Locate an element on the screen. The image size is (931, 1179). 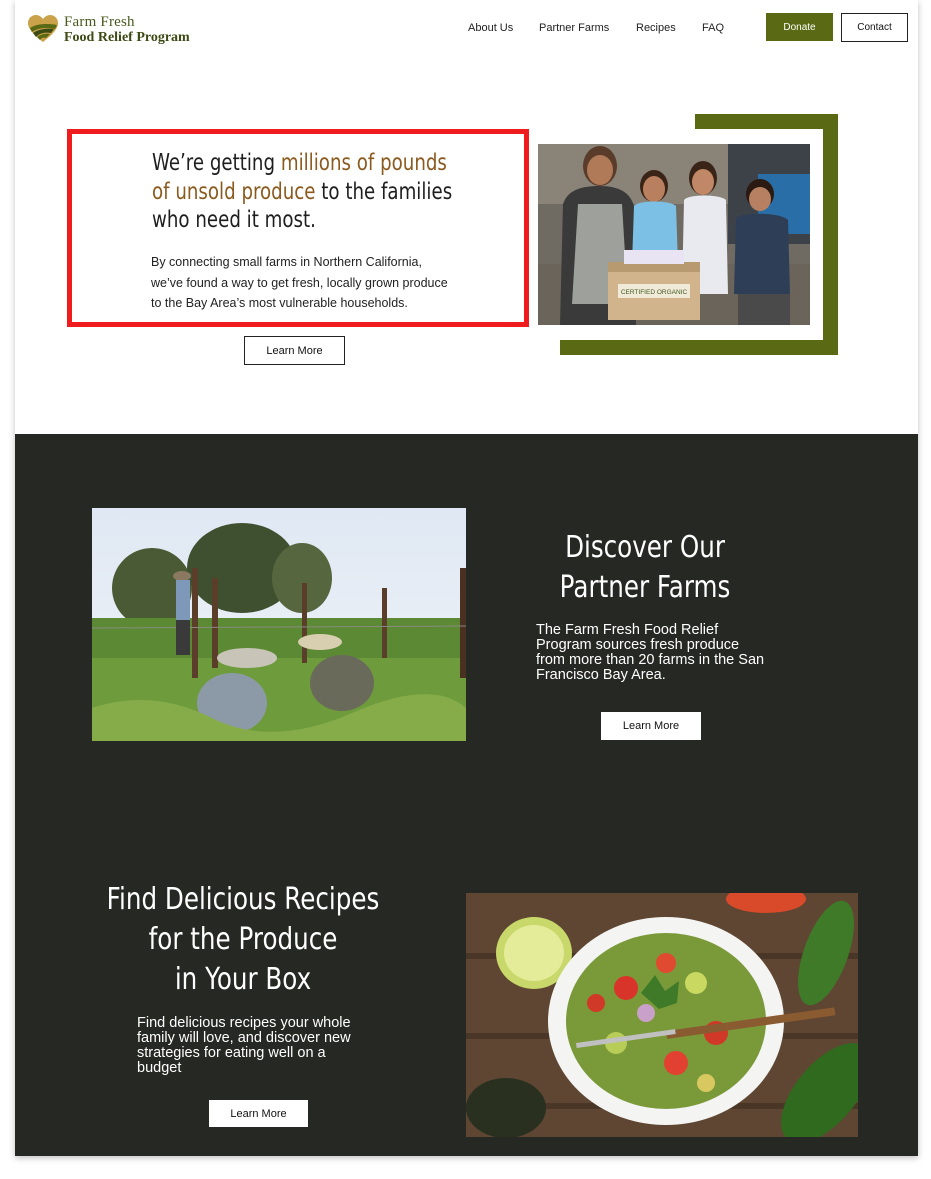
hero-learn-more-button: Learn More is located at coordinates (294, 350).